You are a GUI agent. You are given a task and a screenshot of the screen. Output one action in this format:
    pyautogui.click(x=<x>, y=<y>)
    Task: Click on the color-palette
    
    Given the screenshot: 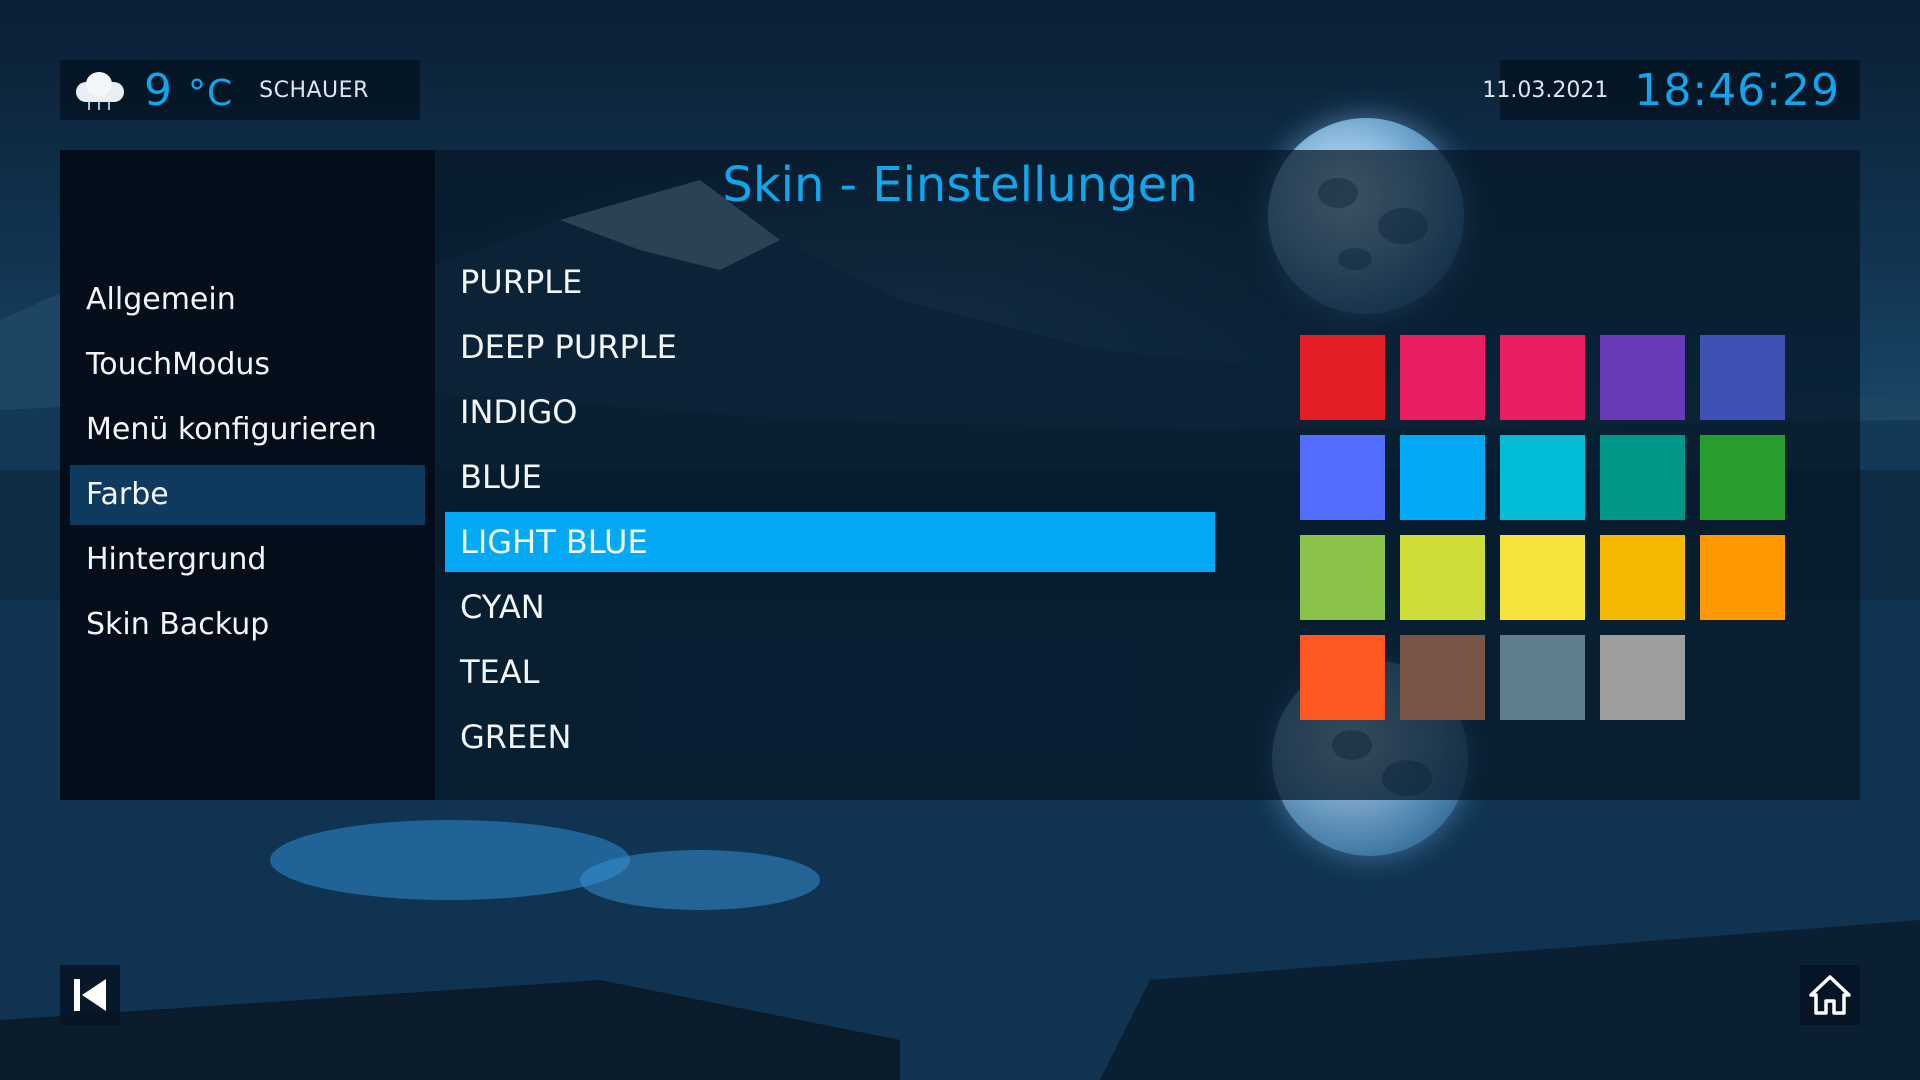 What is the action you would take?
    pyautogui.click(x=1545, y=527)
    